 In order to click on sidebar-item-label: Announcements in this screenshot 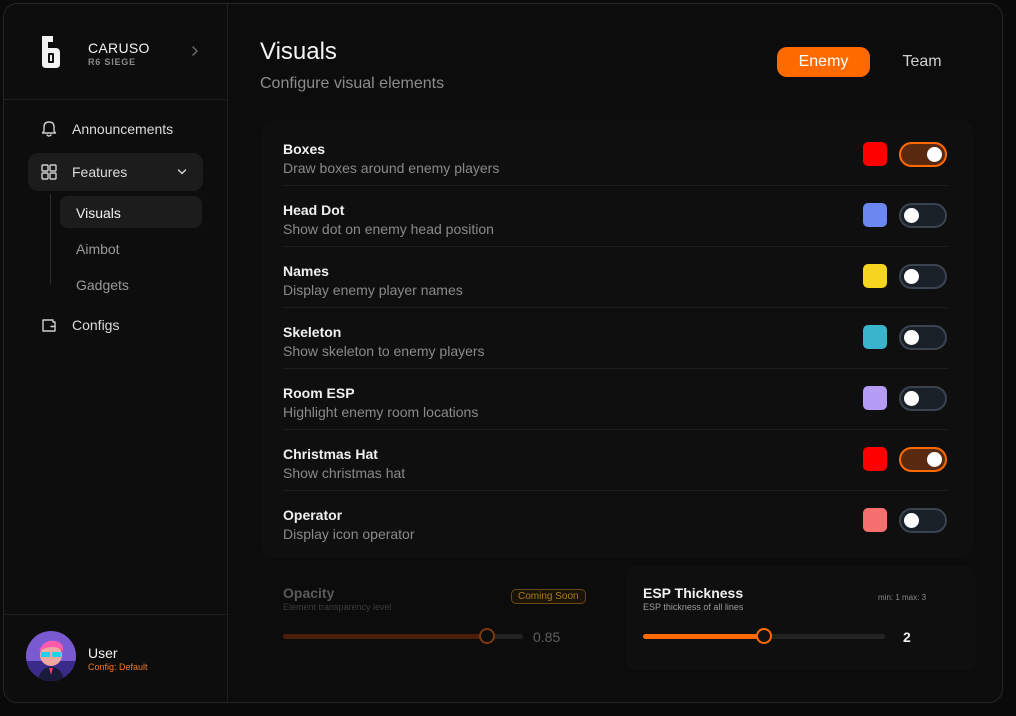, I will do `click(123, 129)`.